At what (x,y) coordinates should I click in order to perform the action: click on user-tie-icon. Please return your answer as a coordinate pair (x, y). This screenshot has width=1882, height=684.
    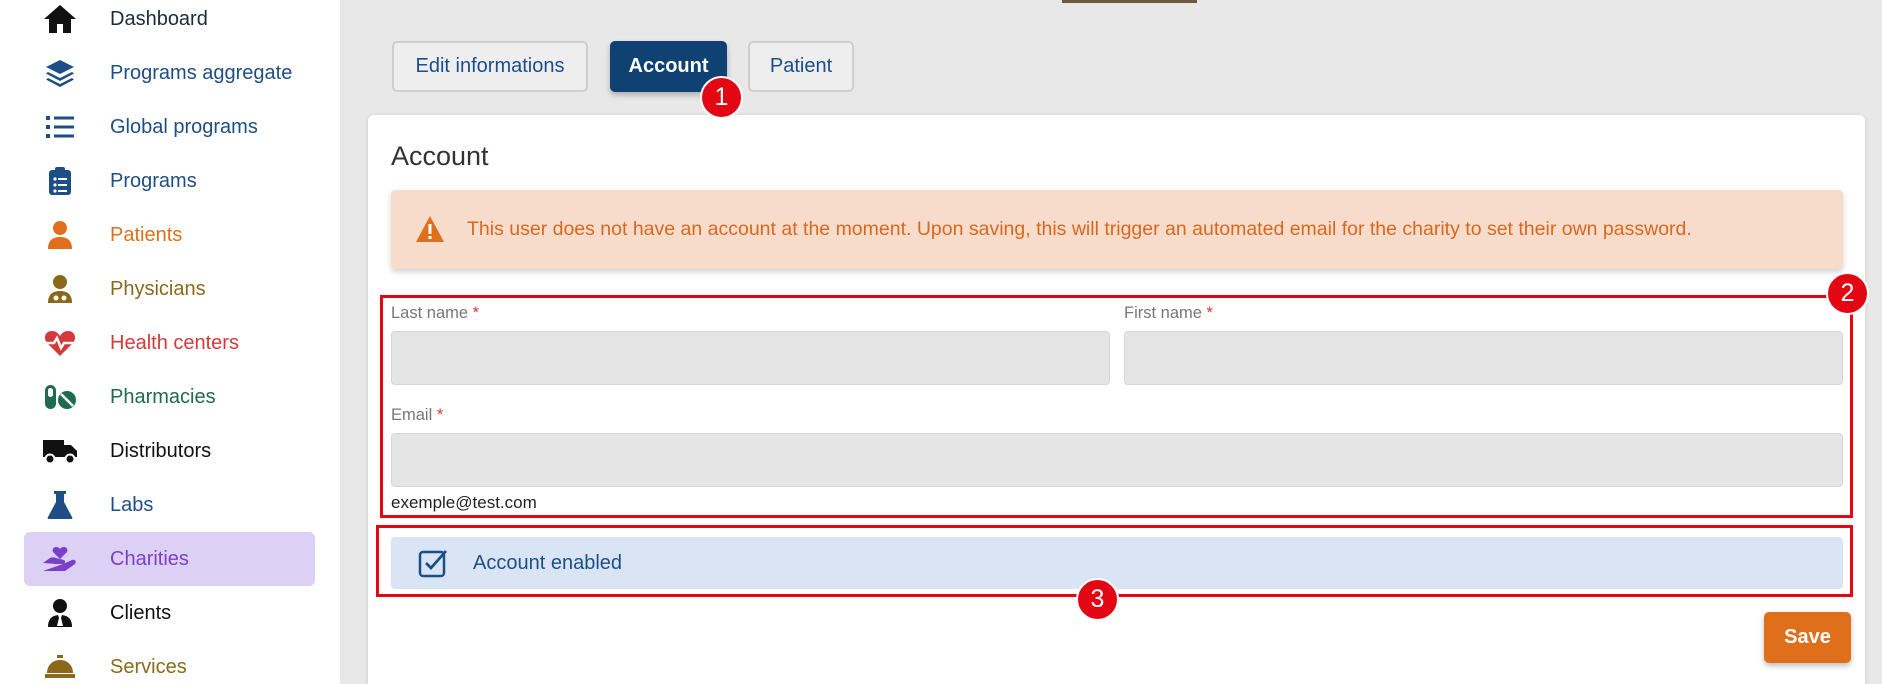
    Looking at the image, I should click on (60, 613).